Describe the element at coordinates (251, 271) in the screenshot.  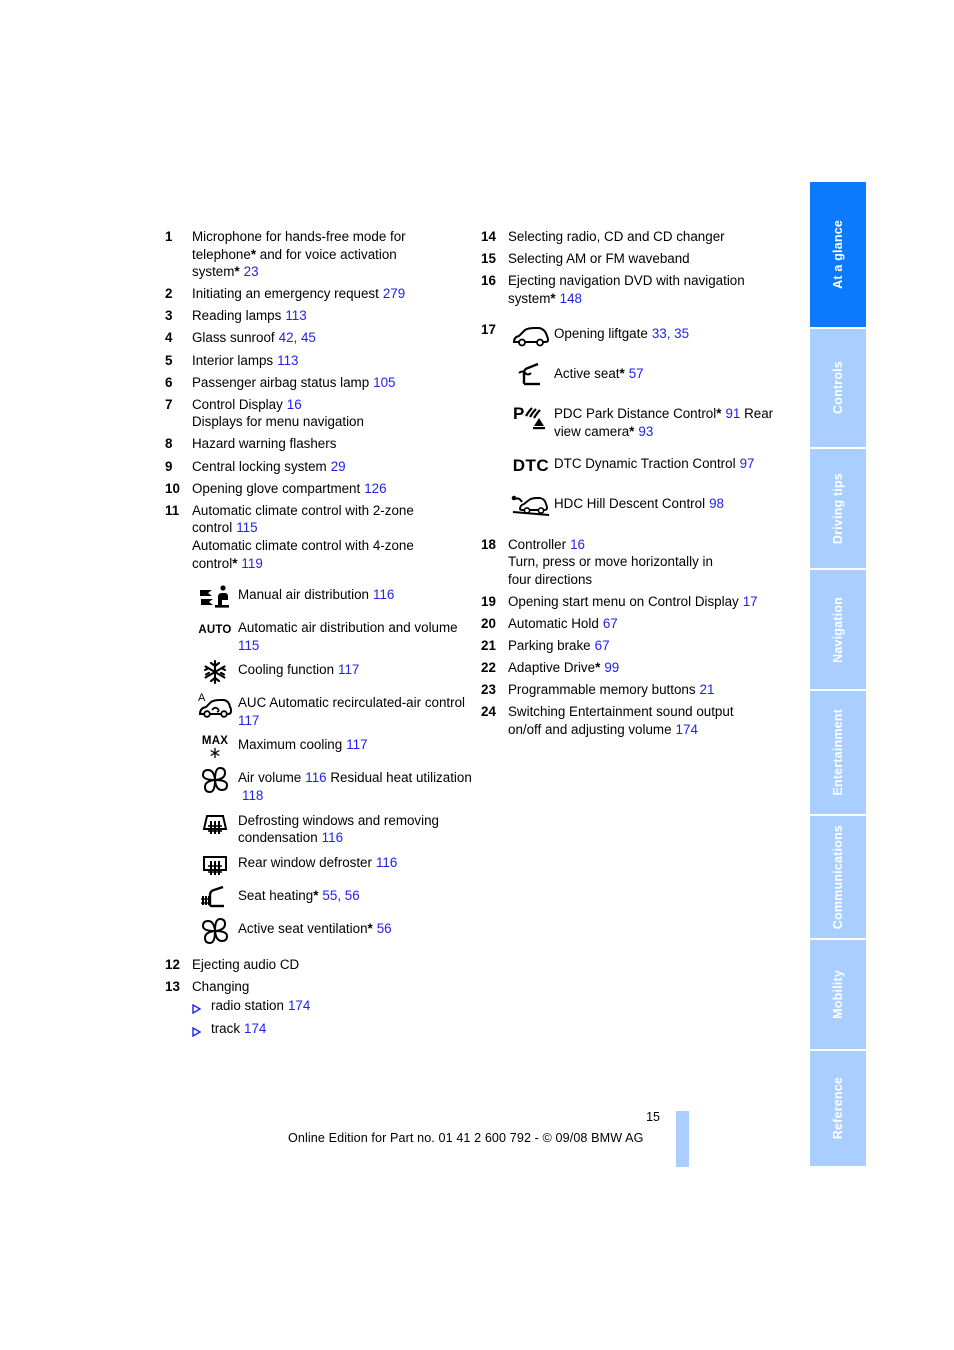
I see `page-reference: 23` at that location.